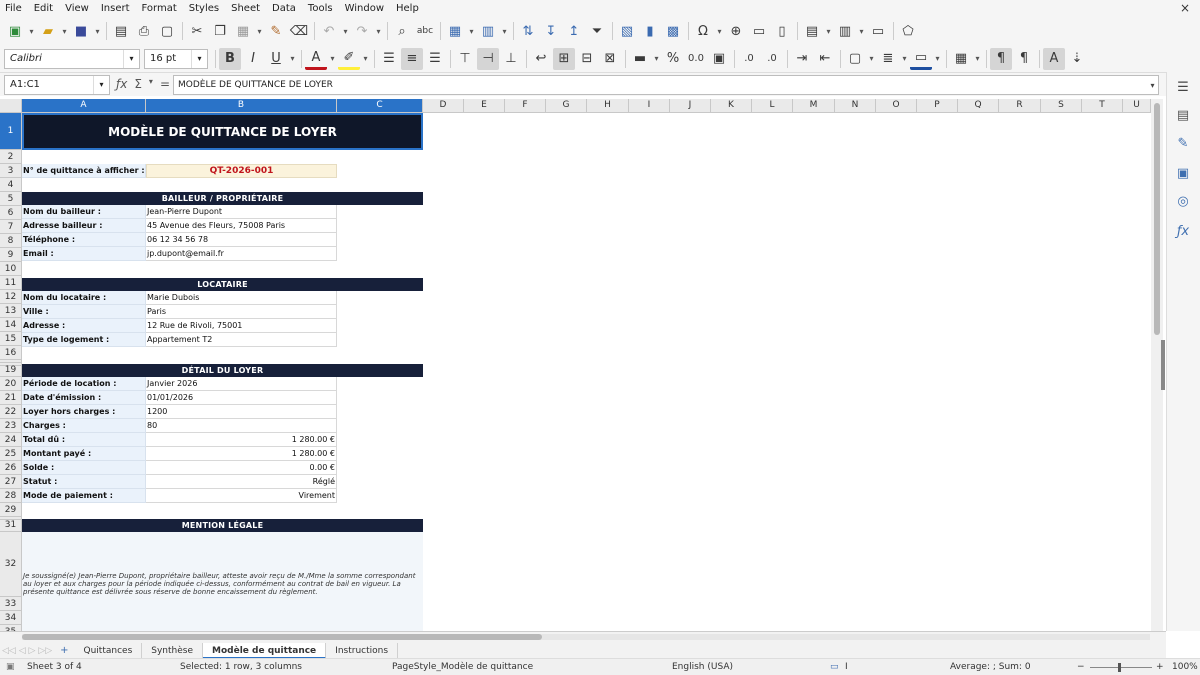 The height and width of the screenshot is (675, 1200). What do you see at coordinates (11, 157) in the screenshot?
I see `row-header: 2` at bounding box center [11, 157].